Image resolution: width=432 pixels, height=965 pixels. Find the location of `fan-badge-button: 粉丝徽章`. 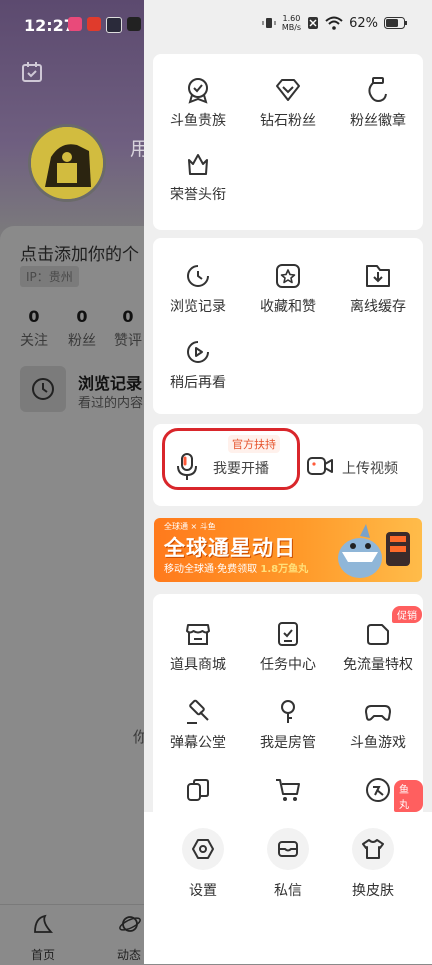

fan-badge-button: 粉丝徽章 is located at coordinates (378, 103).